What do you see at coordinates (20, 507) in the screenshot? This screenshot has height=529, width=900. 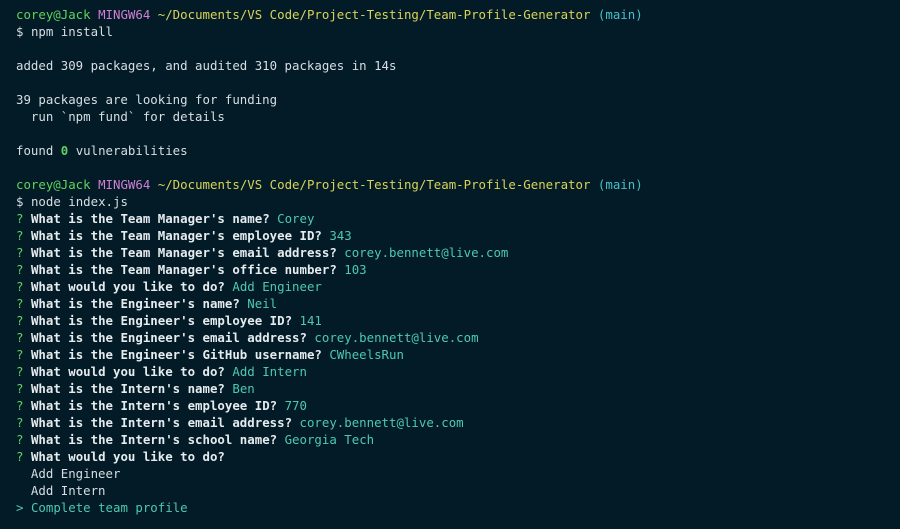 I see `selection-pointer-icon: >` at bounding box center [20, 507].